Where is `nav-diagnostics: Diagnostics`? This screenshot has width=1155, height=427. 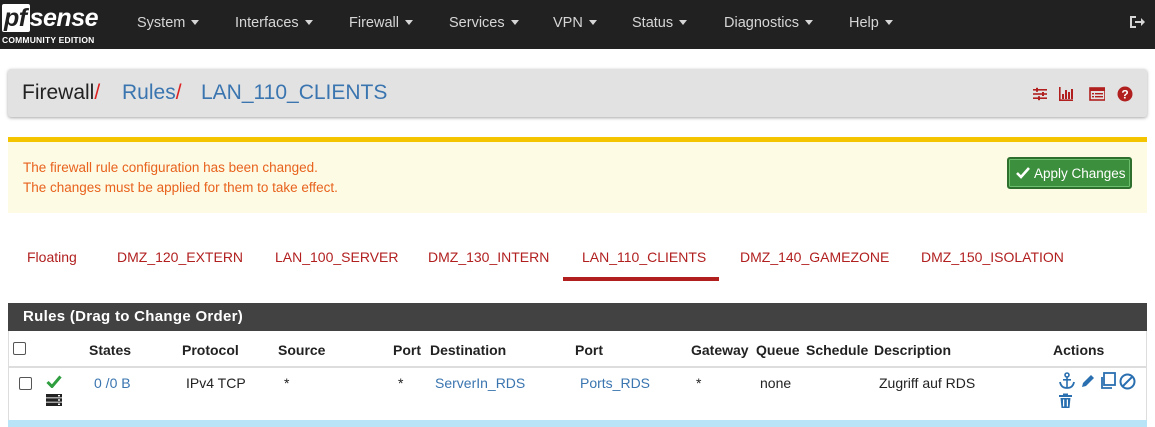
nav-diagnostics: Diagnostics is located at coordinates (768, 24).